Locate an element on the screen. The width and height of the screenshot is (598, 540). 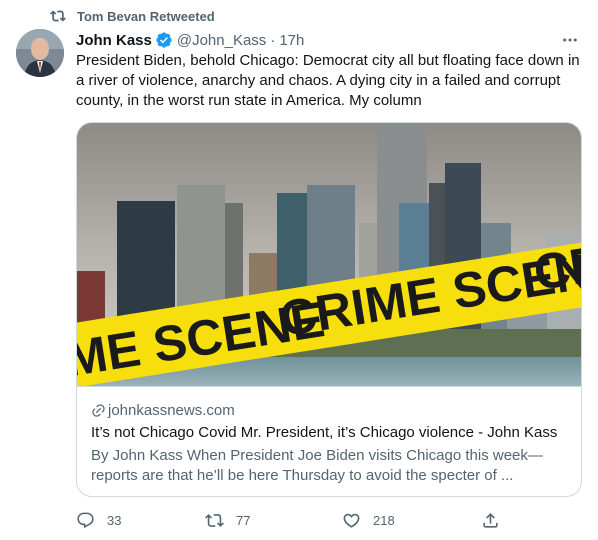
like-count: 218 is located at coordinates (384, 520).